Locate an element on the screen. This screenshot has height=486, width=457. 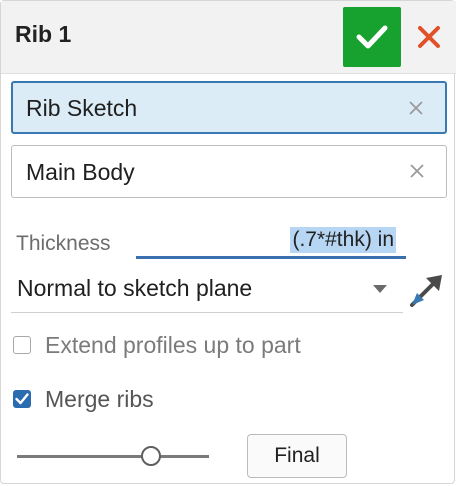
thickness-value: (.7*#thk) in is located at coordinates (343, 240).